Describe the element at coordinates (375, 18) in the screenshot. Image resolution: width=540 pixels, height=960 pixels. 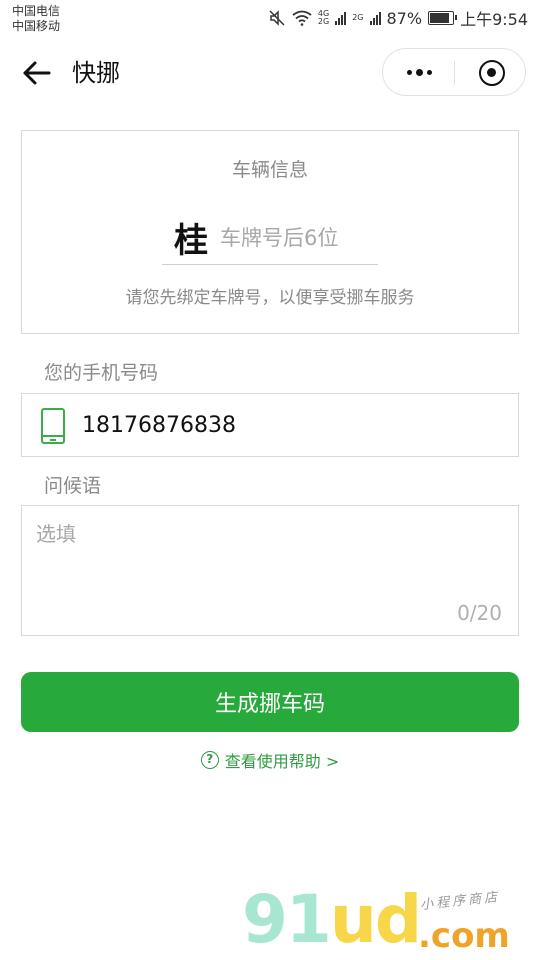
I see `signal-2-icon` at that location.